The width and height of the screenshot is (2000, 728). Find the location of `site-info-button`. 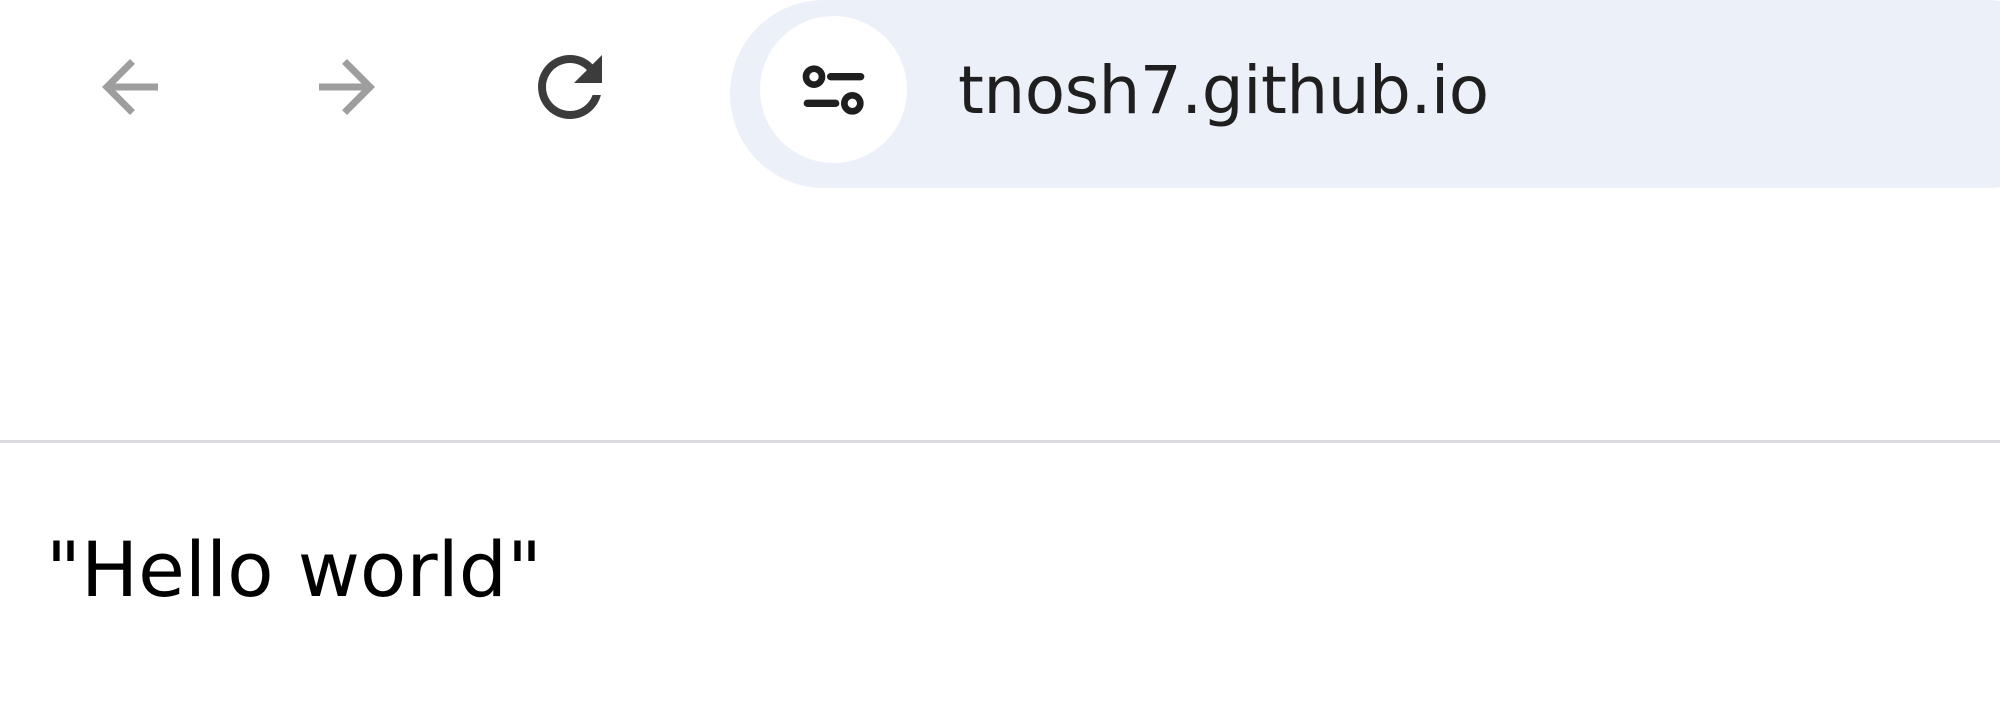

site-info-button is located at coordinates (833, 89).